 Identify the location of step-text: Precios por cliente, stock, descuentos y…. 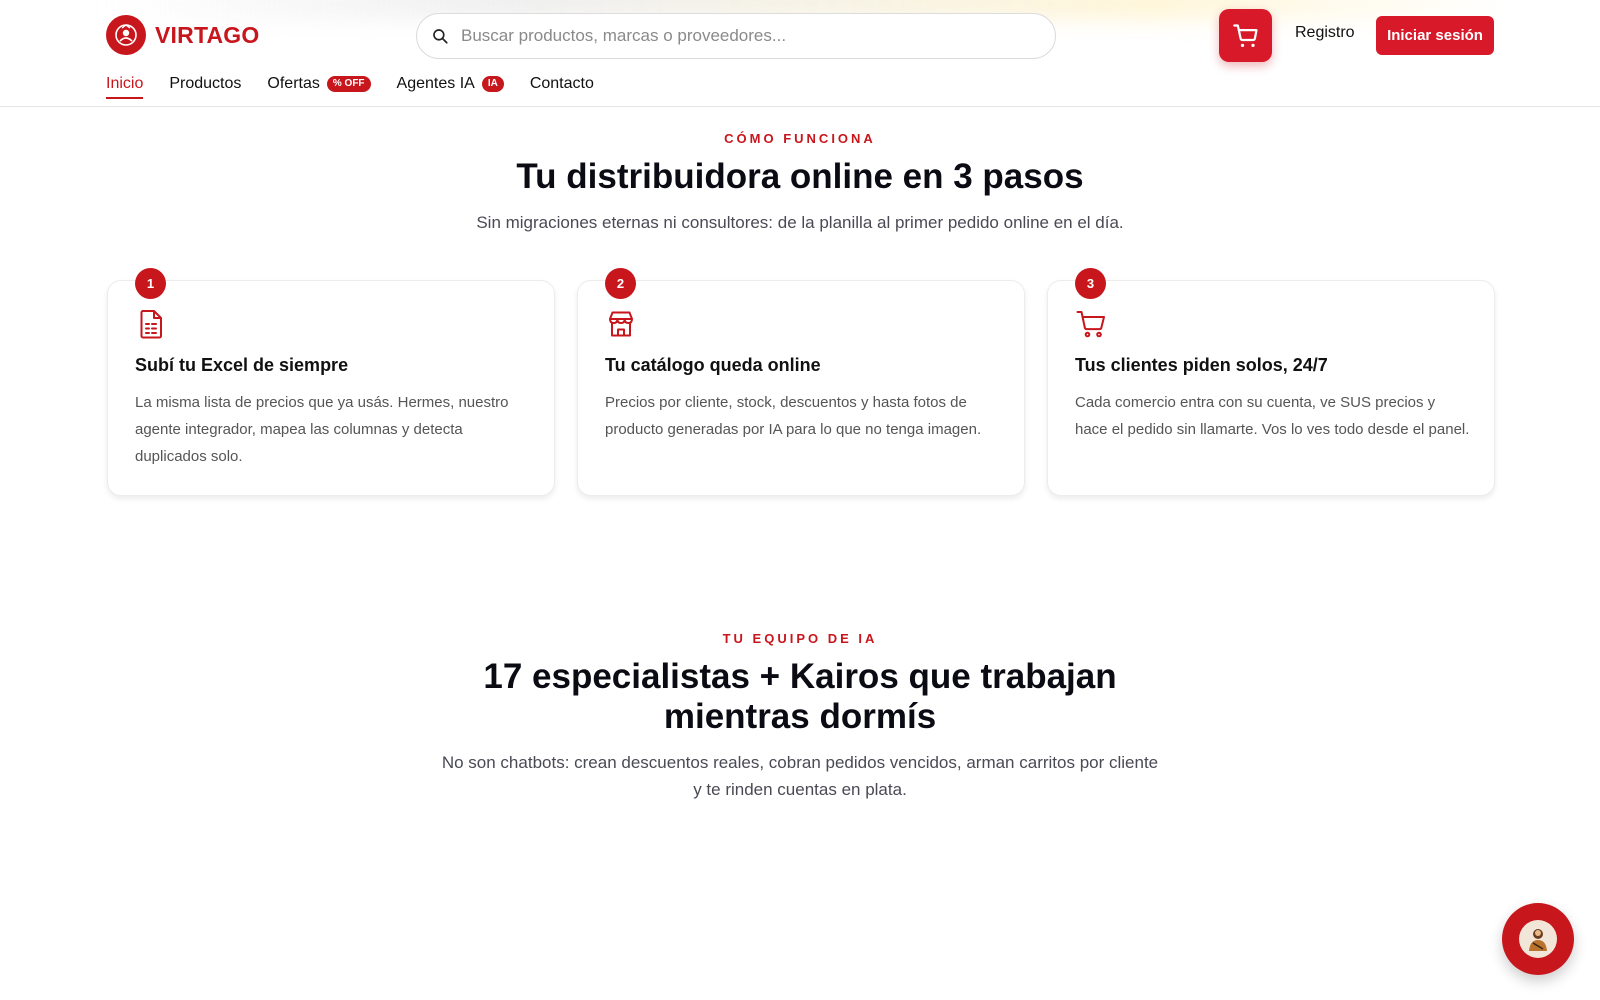
(793, 416).